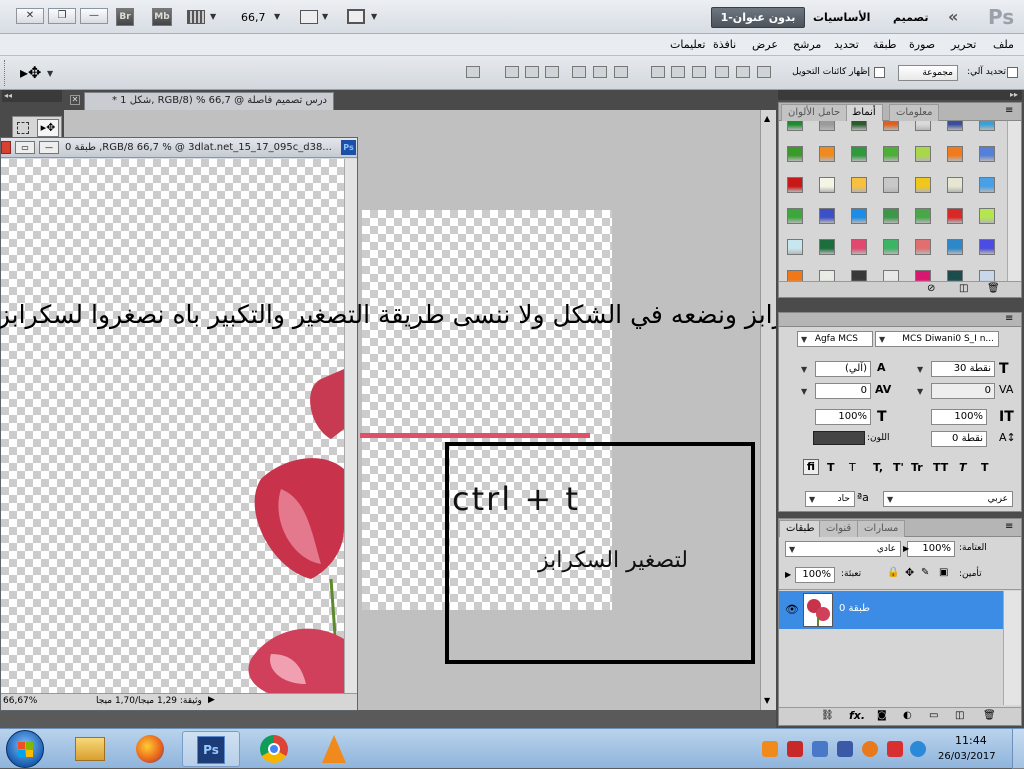 Image resolution: width=1024 pixels, height=769 pixels. What do you see at coordinates (600, 72) in the screenshot?
I see `distribute-top-icon` at bounding box center [600, 72].